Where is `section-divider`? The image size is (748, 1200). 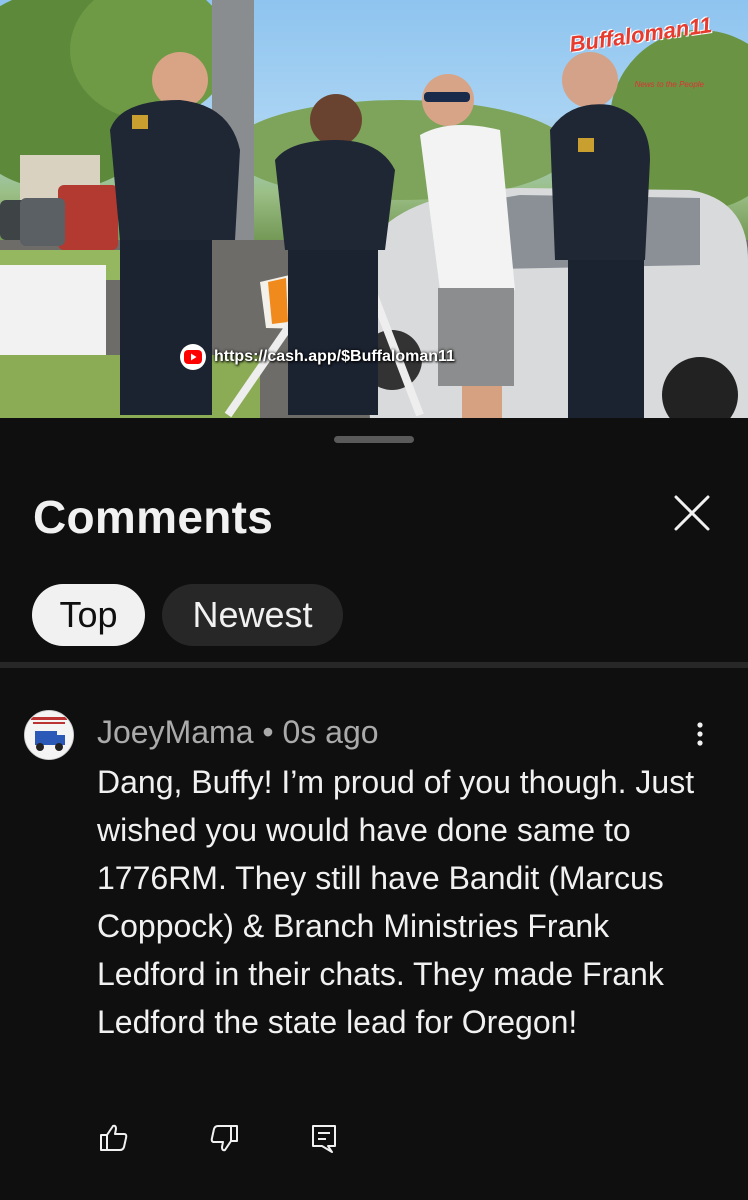 section-divider is located at coordinates (374, 665).